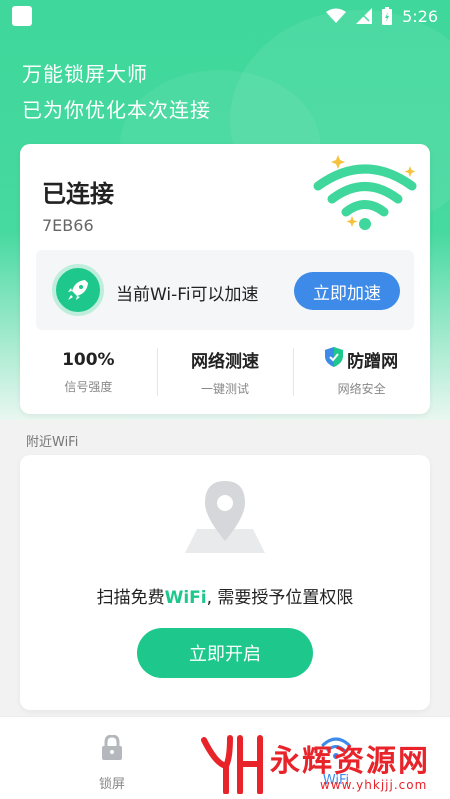  Describe the element at coordinates (112, 749) in the screenshot. I see `lock-icon` at that location.